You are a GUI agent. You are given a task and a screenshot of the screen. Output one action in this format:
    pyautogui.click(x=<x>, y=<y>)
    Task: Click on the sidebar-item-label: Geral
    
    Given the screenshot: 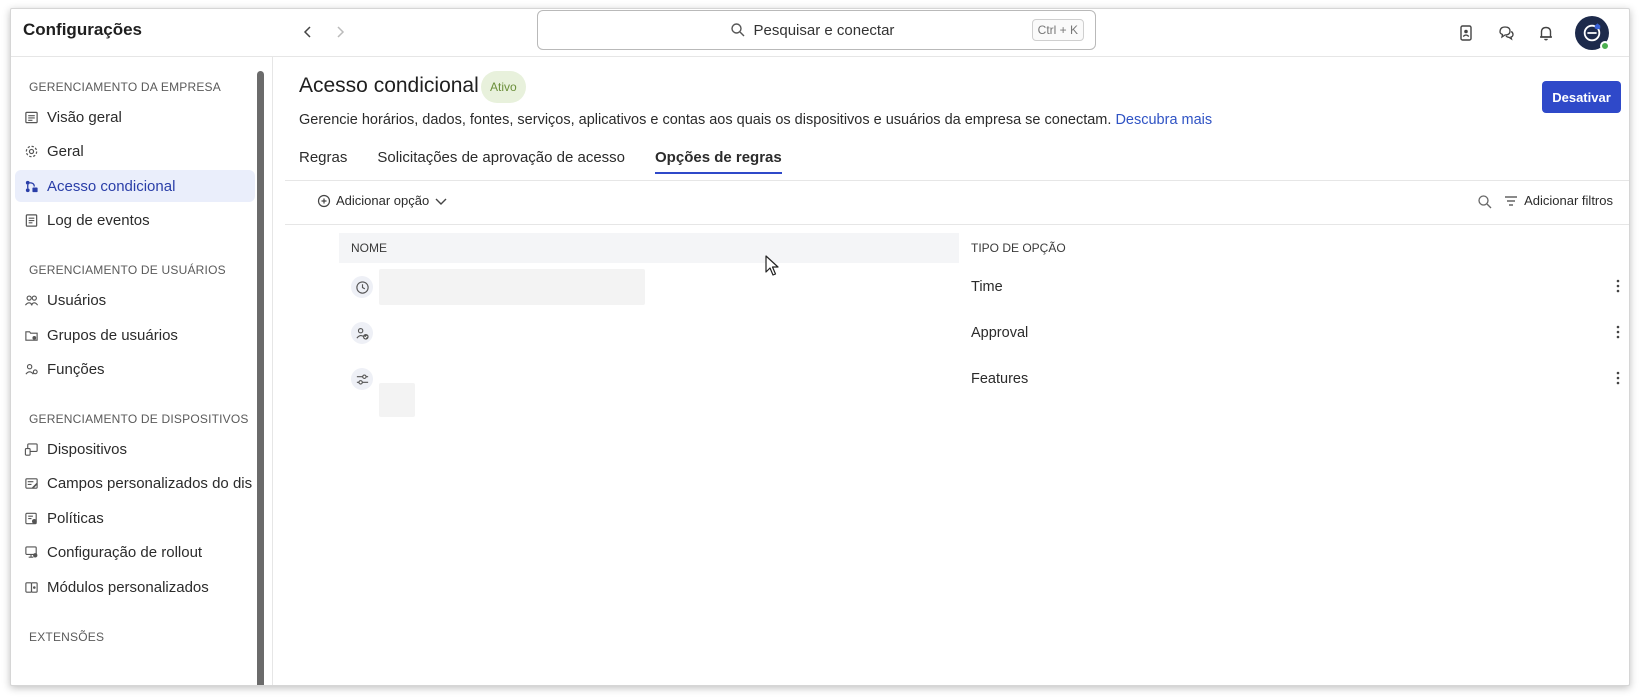 What is the action you would take?
    pyautogui.click(x=65, y=151)
    